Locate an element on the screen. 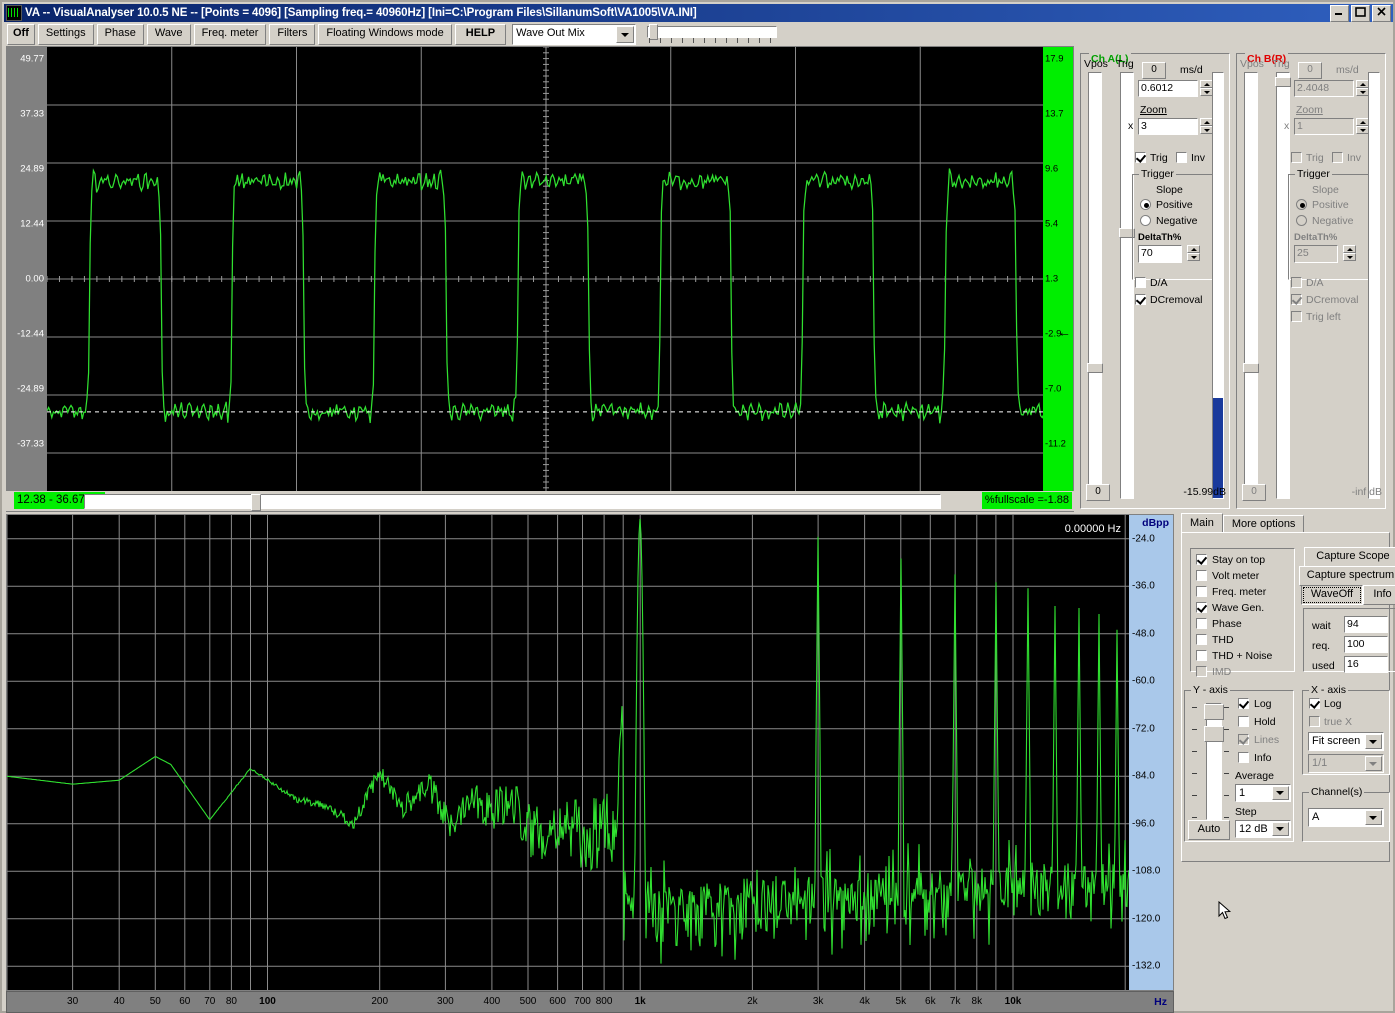 This screenshot has height=1013, width=1395. close-button is located at coordinates (1381, 13).